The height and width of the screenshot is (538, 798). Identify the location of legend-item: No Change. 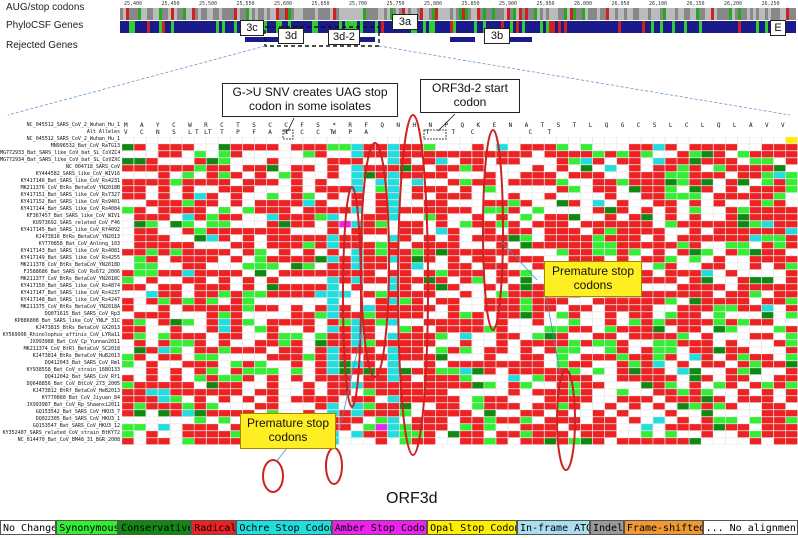
(28, 527).